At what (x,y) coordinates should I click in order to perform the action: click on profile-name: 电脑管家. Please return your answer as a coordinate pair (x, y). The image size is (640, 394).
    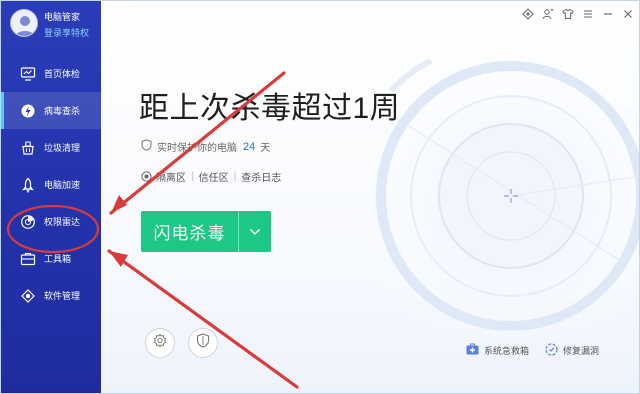
    Looking at the image, I should click on (62, 17).